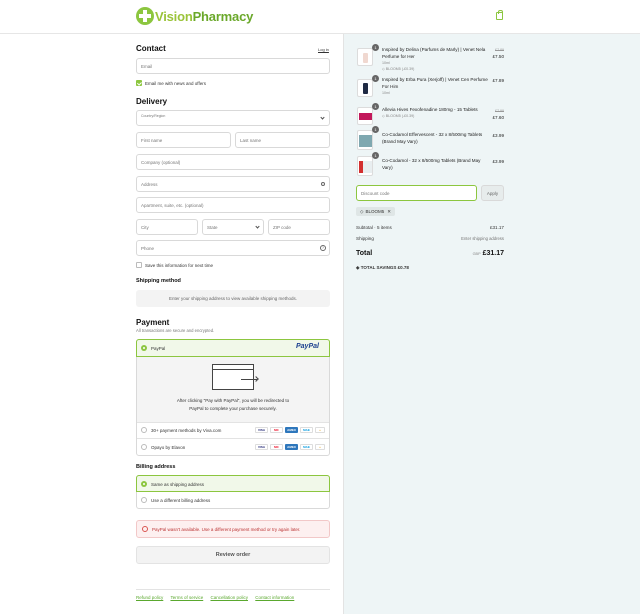  I want to click on tag-icon: ◇, so click(362, 211).